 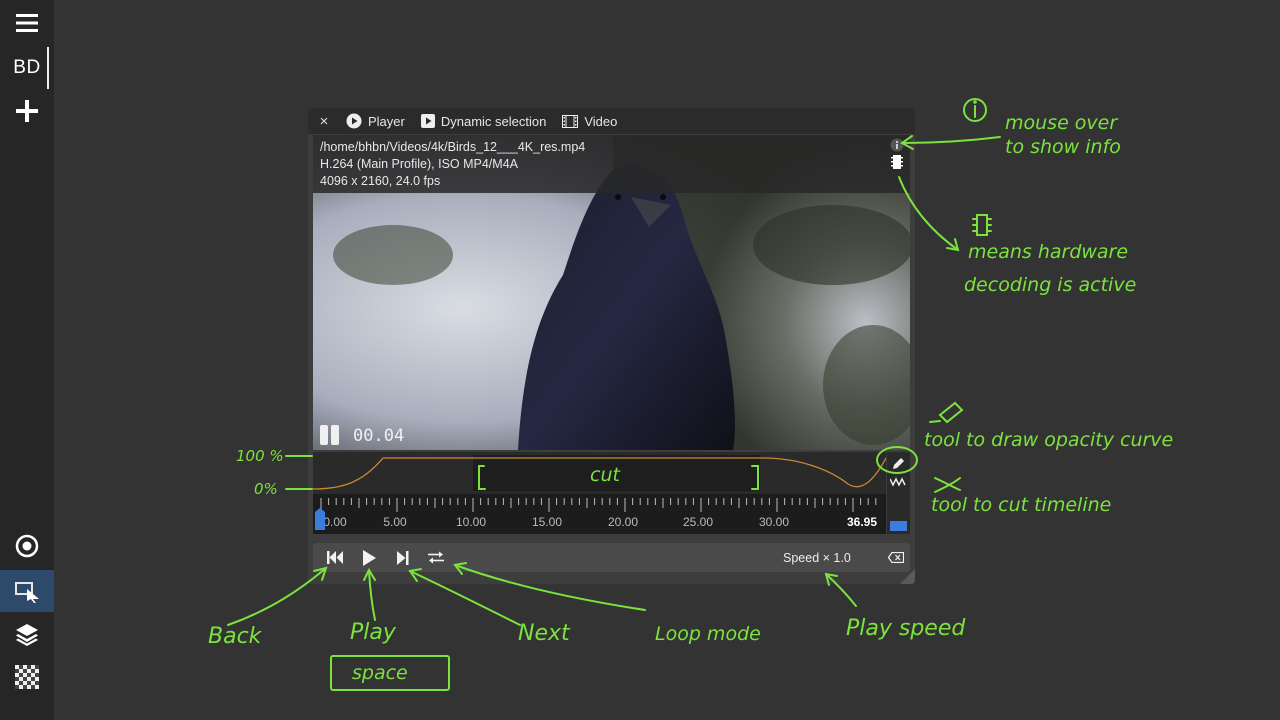 I want to click on tick-label: 10.00, so click(x=471, y=522).